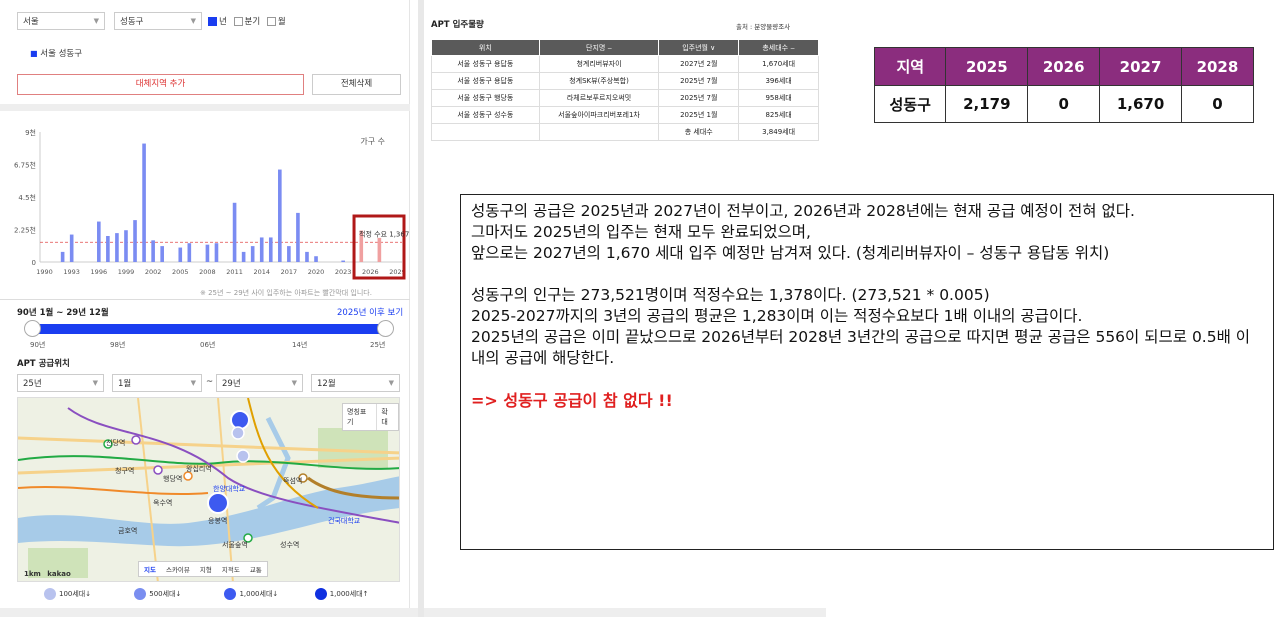 Image resolution: width=1282 pixels, height=617 pixels. Describe the element at coordinates (231, 569) in the screenshot. I see `tab-cadastral: 지적도` at that location.